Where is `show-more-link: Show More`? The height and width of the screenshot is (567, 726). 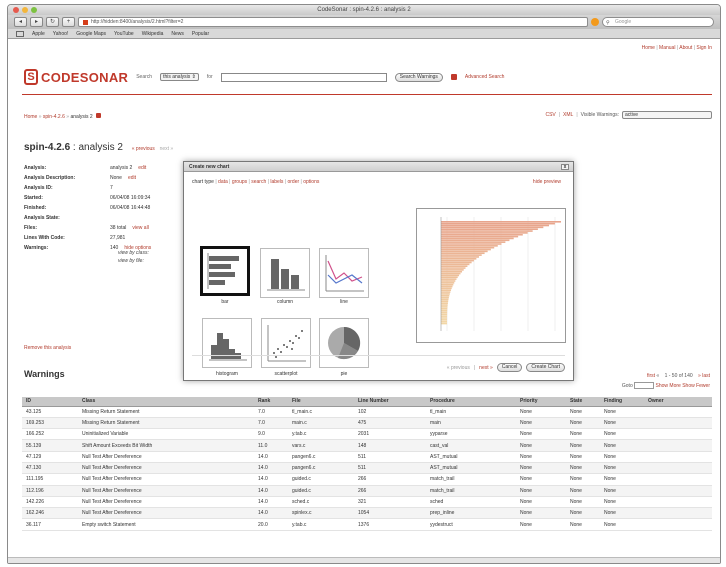 show-more-link: Show More is located at coordinates (668, 386).